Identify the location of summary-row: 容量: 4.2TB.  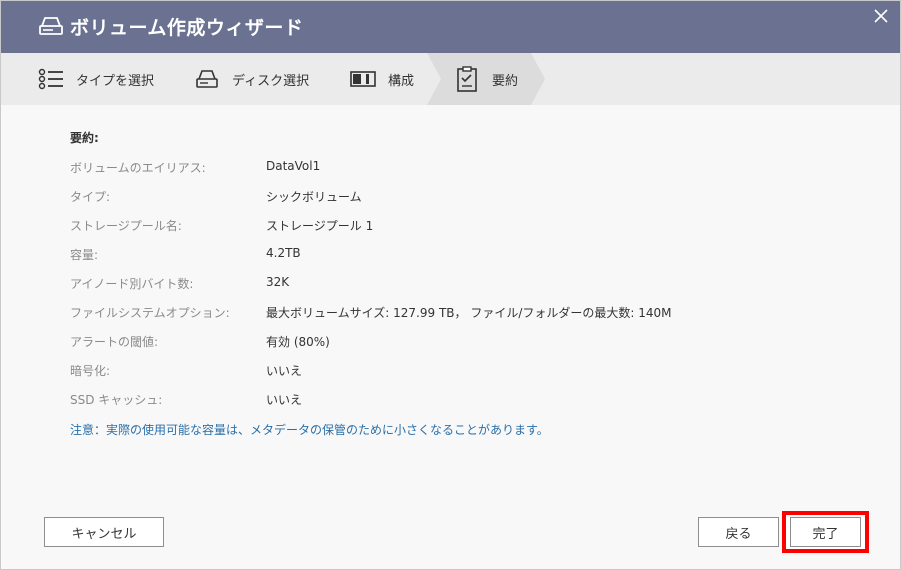
(470, 256).